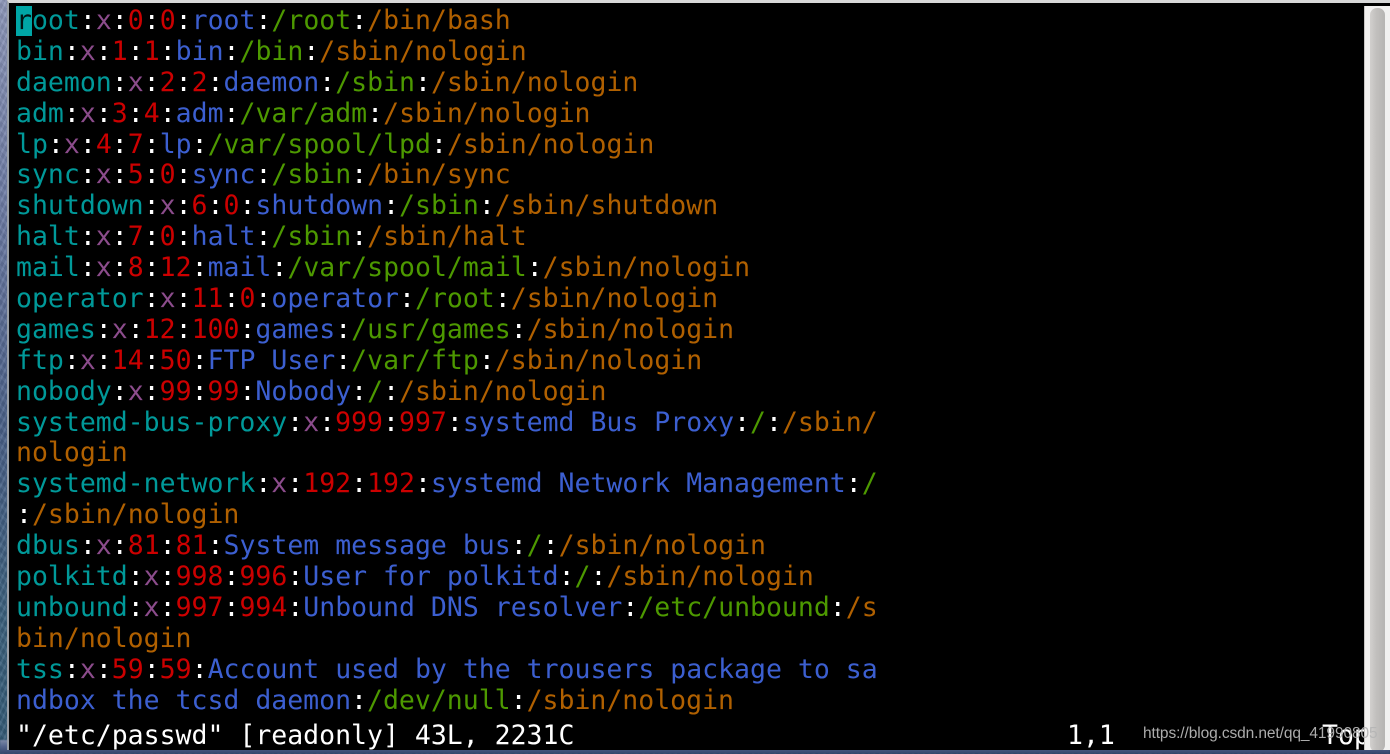 The image size is (1390, 754). I want to click on passwd-field-shell: /bin/sync, so click(439, 175).